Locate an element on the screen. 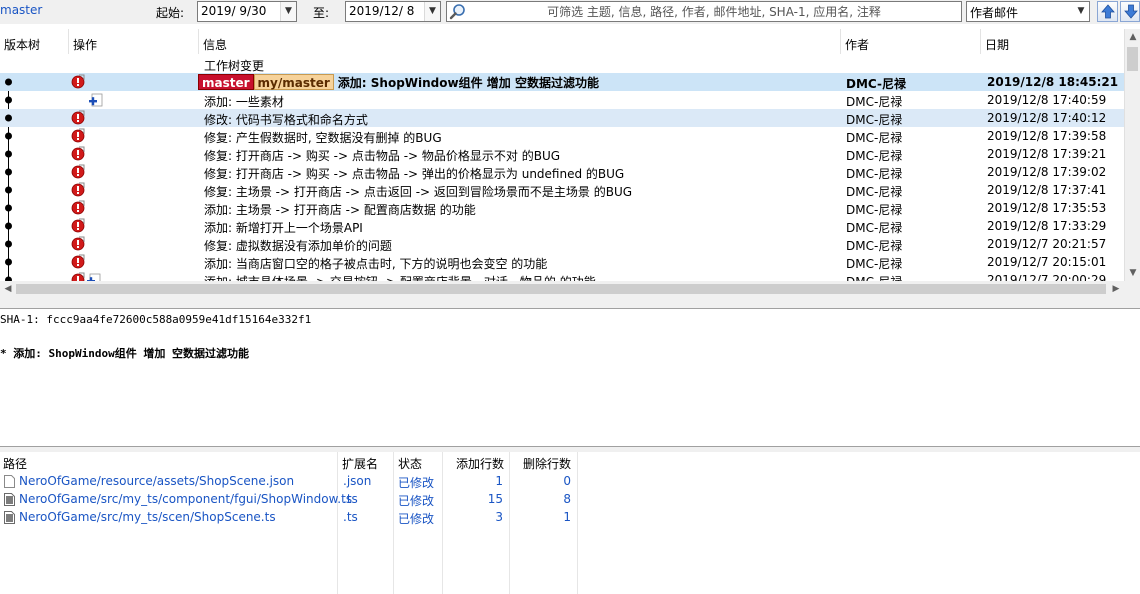  grid-vertical-scrollbar: ▲ ▼ is located at coordinates (1132, 156).